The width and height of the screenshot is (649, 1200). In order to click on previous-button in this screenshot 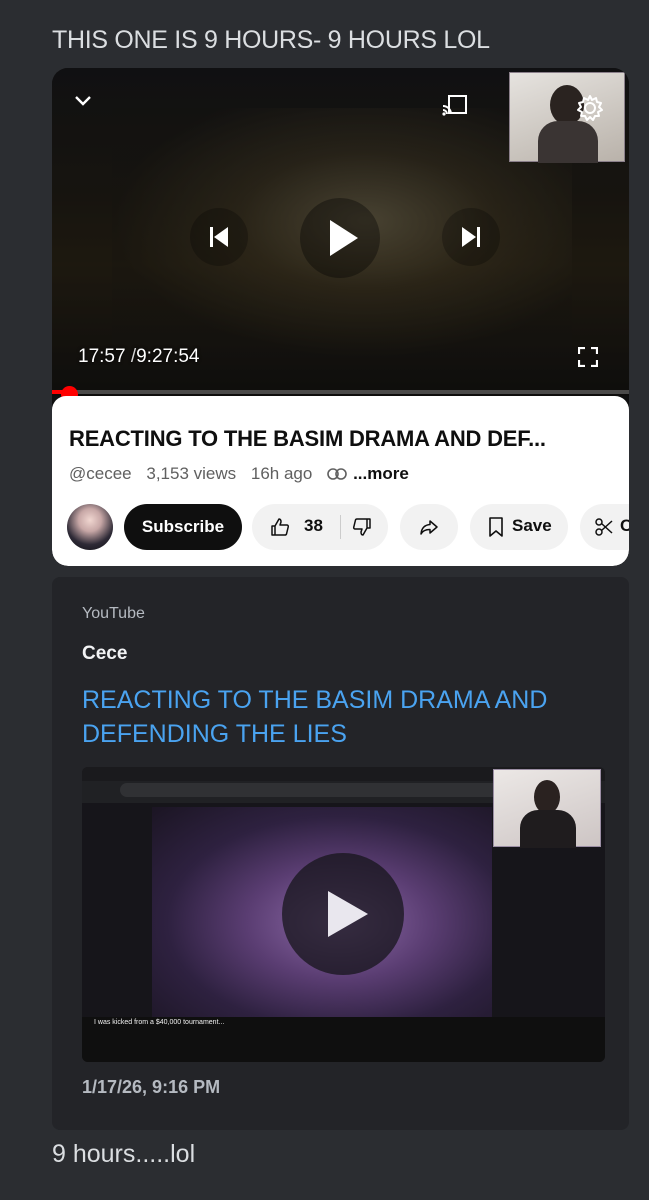, I will do `click(219, 237)`.